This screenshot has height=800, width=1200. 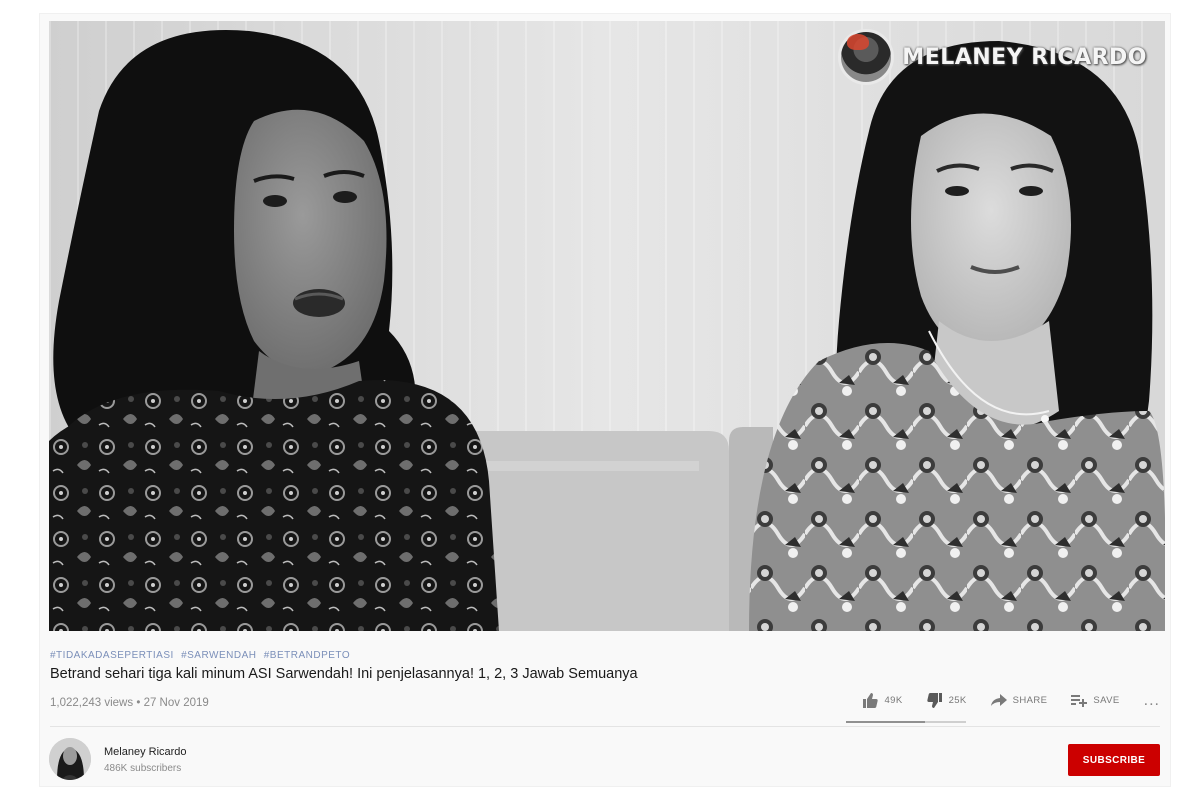 I want to click on thumbs-down-icon, so click(x=934, y=700).